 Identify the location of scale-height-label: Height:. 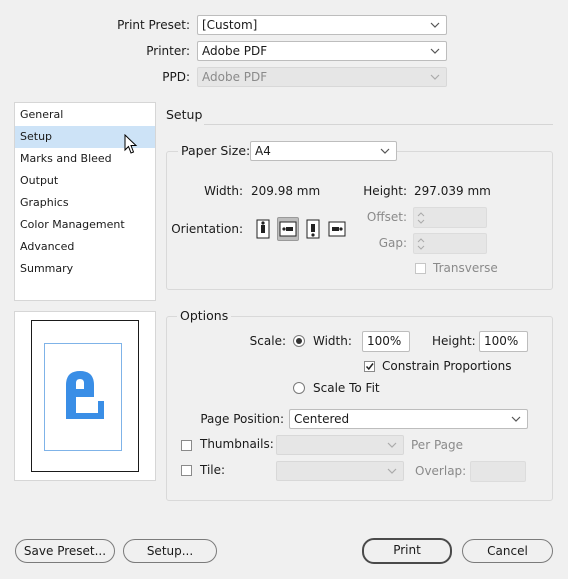
(454, 341).